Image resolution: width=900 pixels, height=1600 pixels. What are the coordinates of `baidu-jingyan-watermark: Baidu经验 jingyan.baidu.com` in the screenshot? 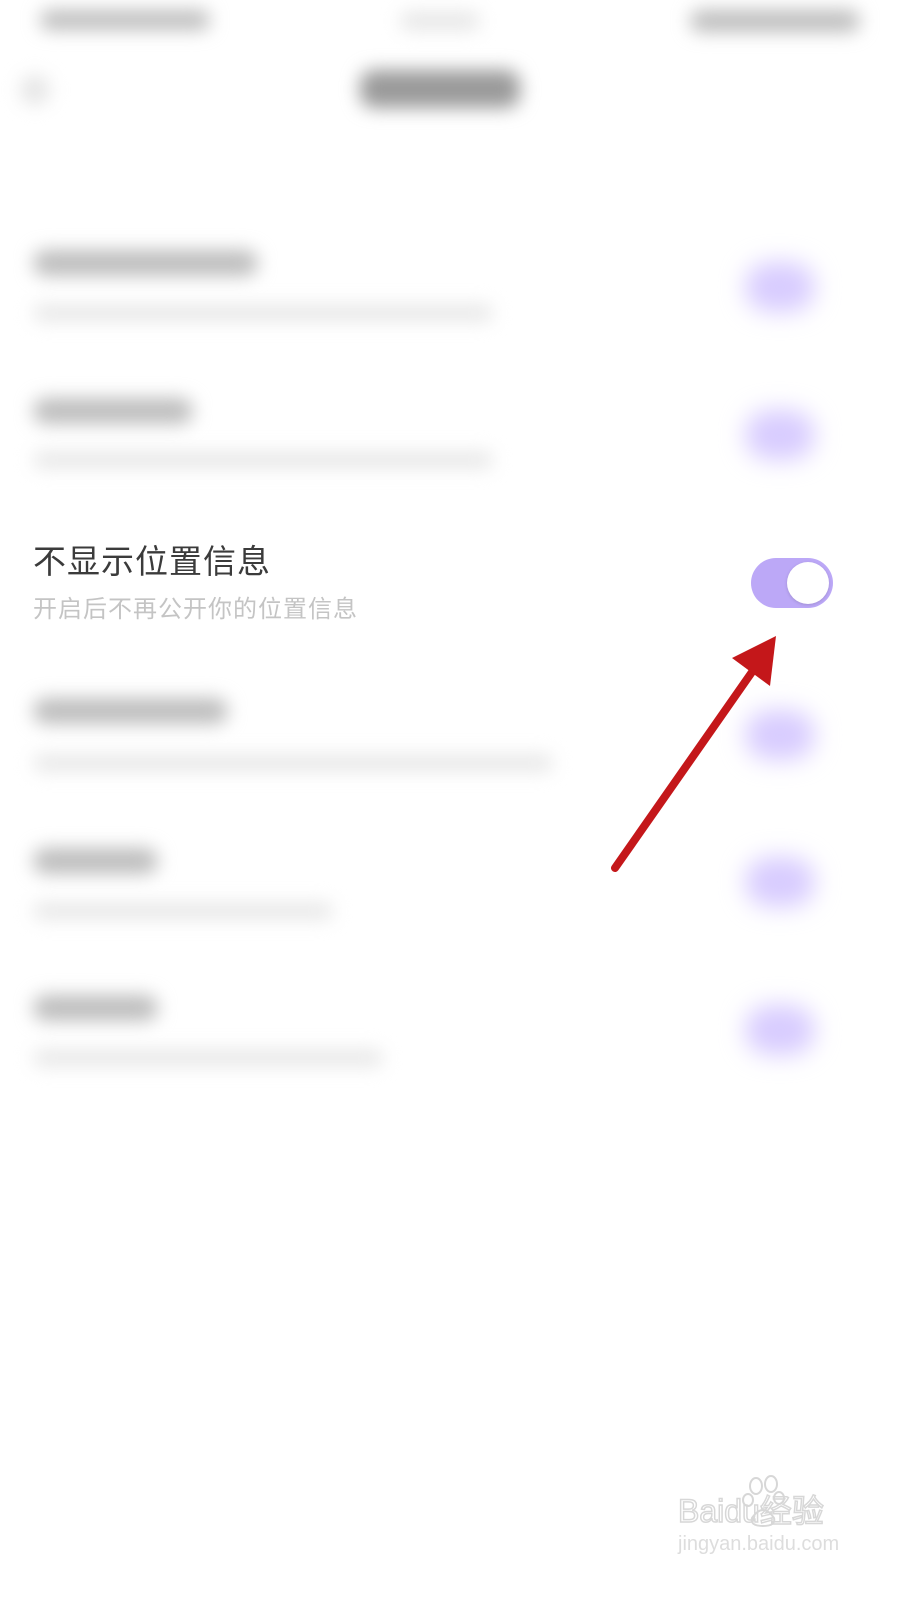 It's located at (758, 1515).